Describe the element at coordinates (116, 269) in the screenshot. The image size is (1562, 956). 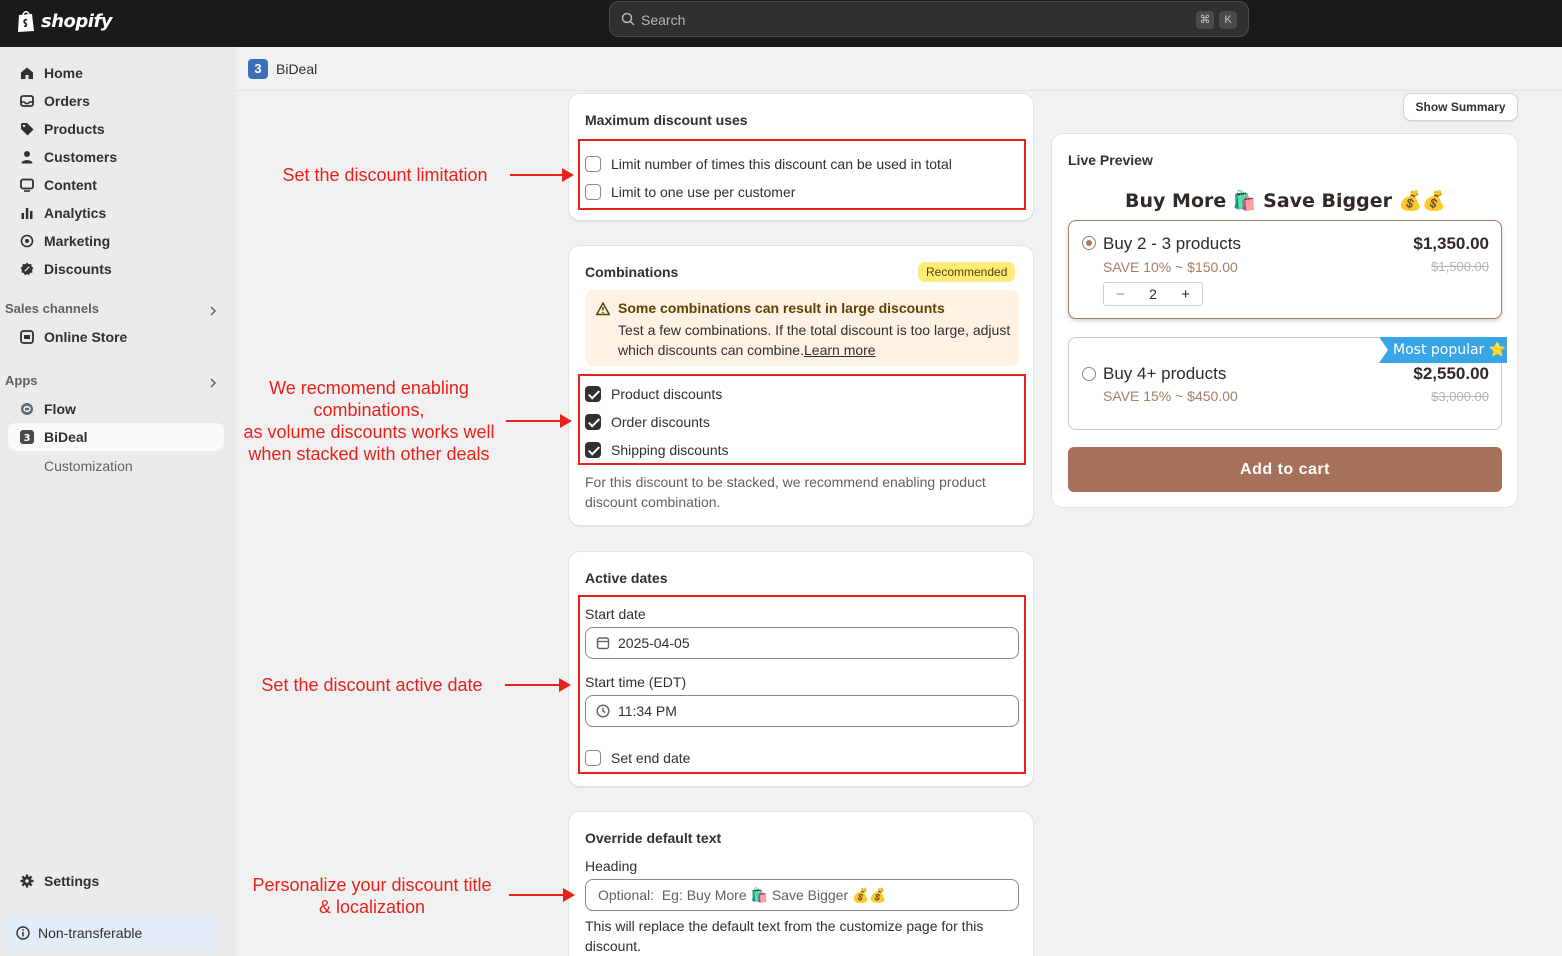
I see `sidebar-item-discounts: Discounts` at that location.